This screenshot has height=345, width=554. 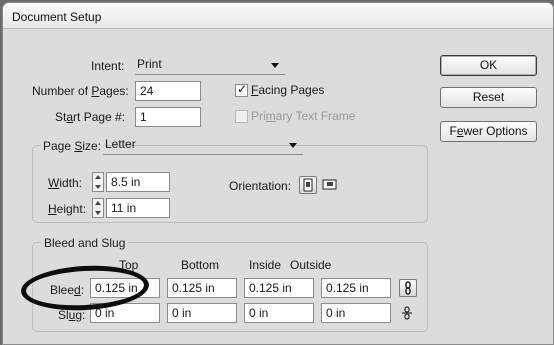 I want to click on link-slug-icon, so click(x=408, y=314).